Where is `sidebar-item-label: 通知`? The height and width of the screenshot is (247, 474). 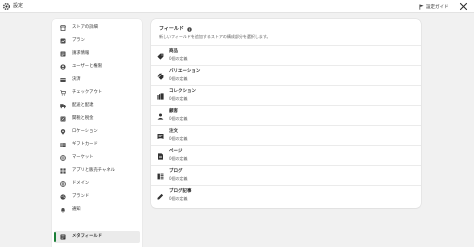 sidebar-item-label: 通知 is located at coordinates (76, 209).